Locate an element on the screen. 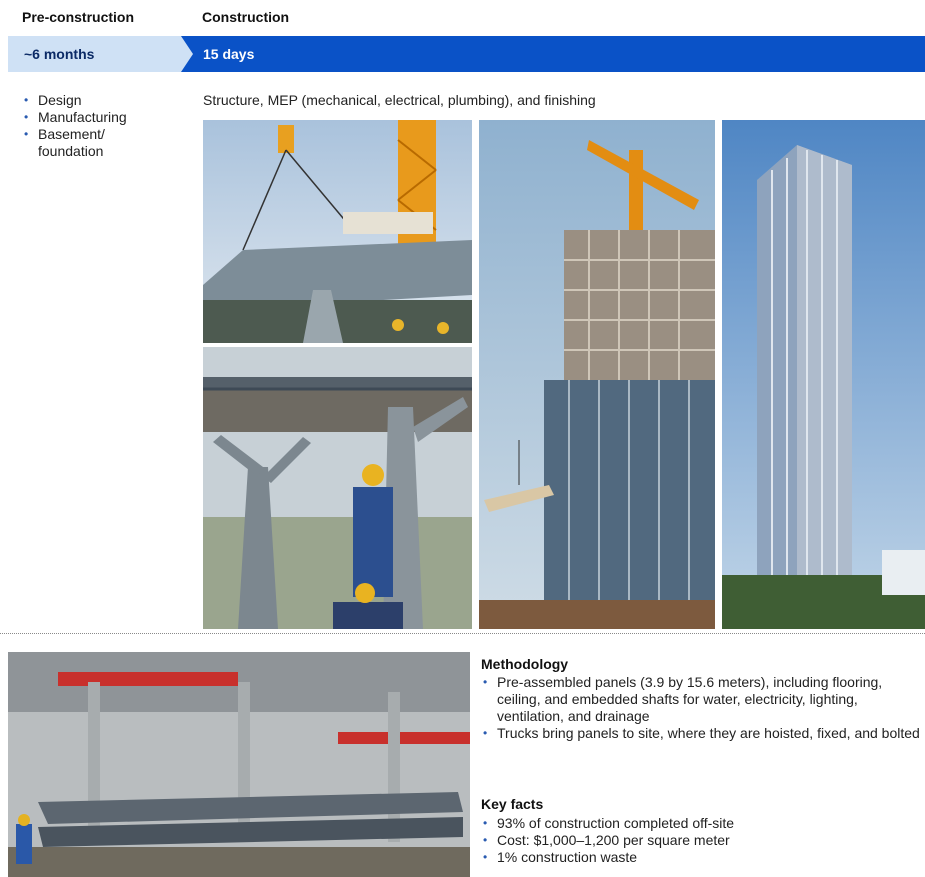  list-item: Cost: $1,000–1,200 per square meter is located at coordinates (701, 840).